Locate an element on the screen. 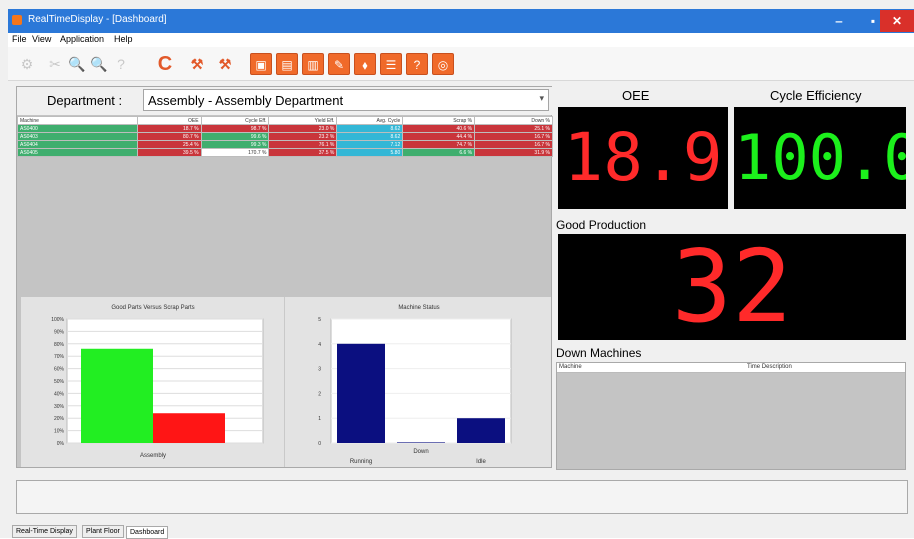  department-label: Department : is located at coordinates (85, 100).